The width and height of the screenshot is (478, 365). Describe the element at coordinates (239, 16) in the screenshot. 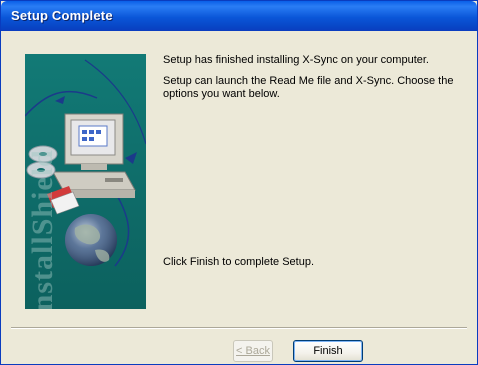

I see `title-bar: Setup Complete` at that location.